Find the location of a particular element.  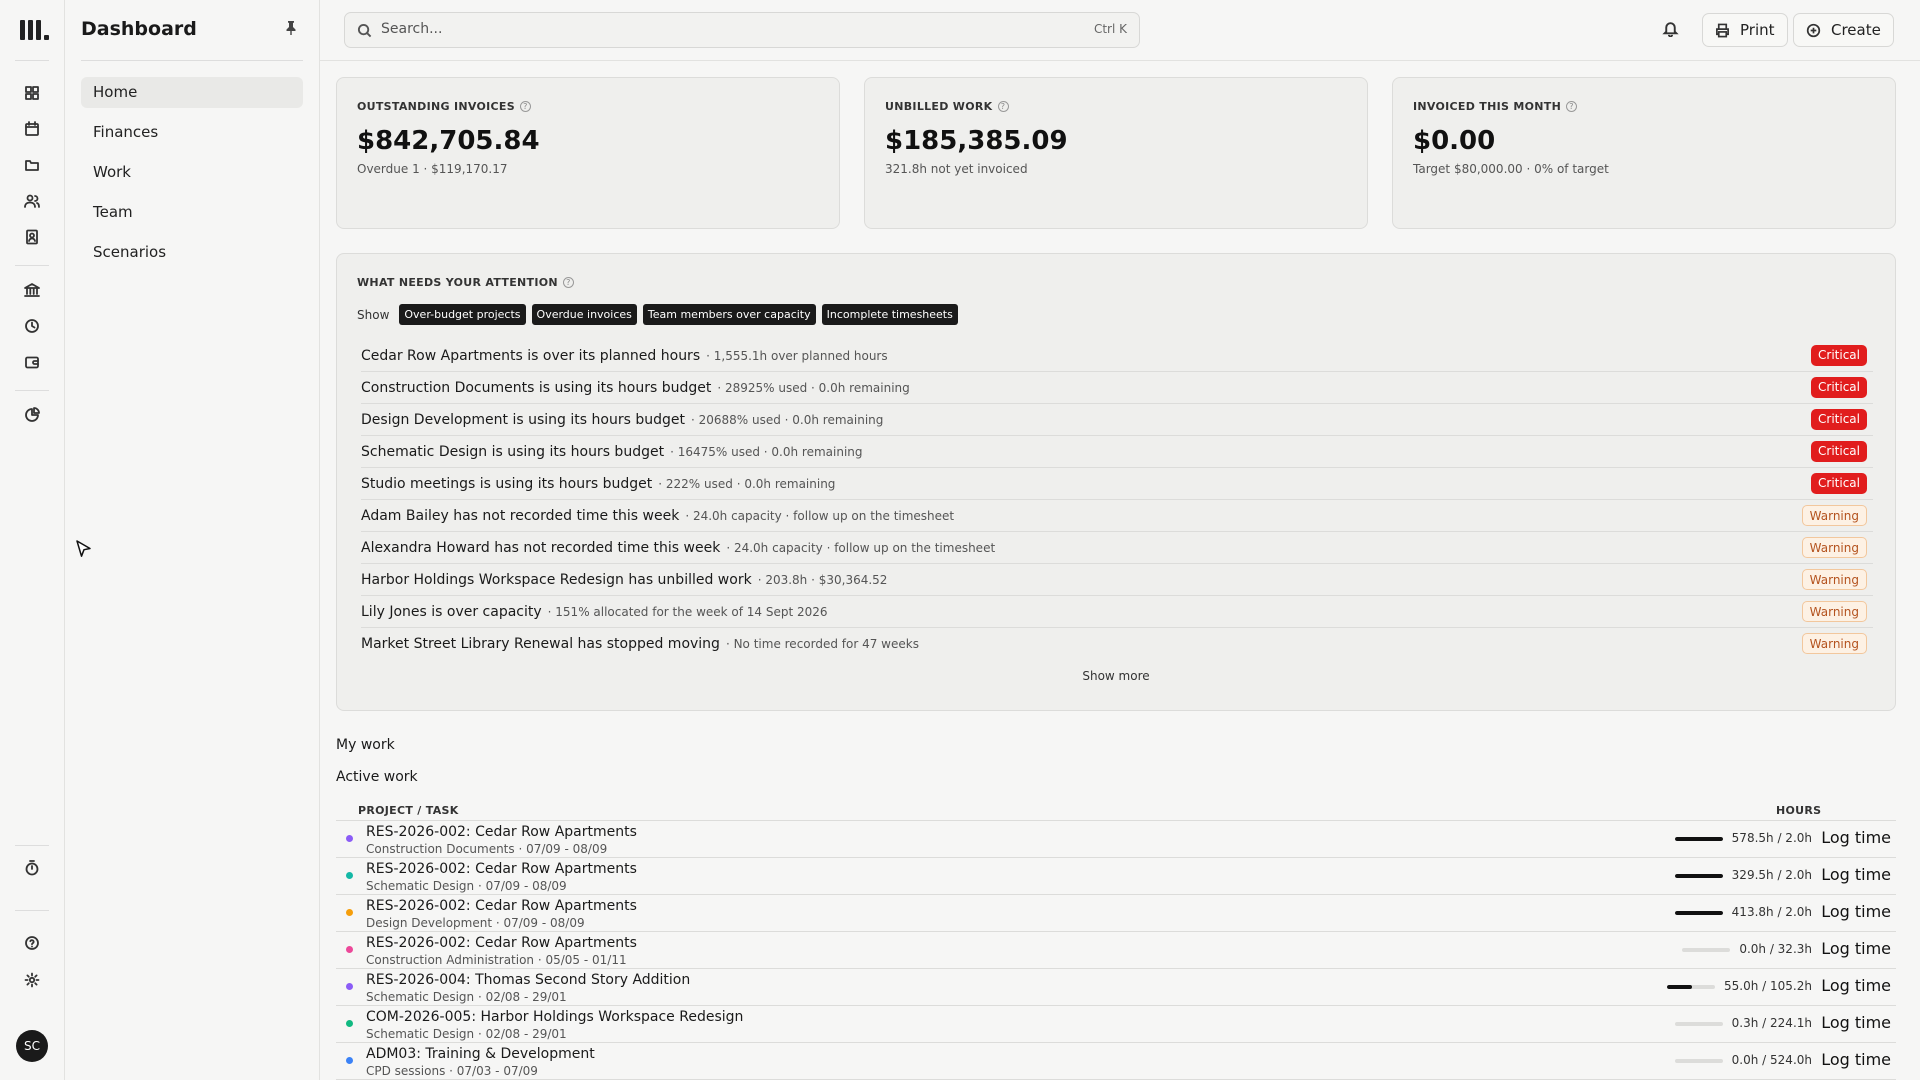

print-button: Print is located at coordinates (1745, 30).